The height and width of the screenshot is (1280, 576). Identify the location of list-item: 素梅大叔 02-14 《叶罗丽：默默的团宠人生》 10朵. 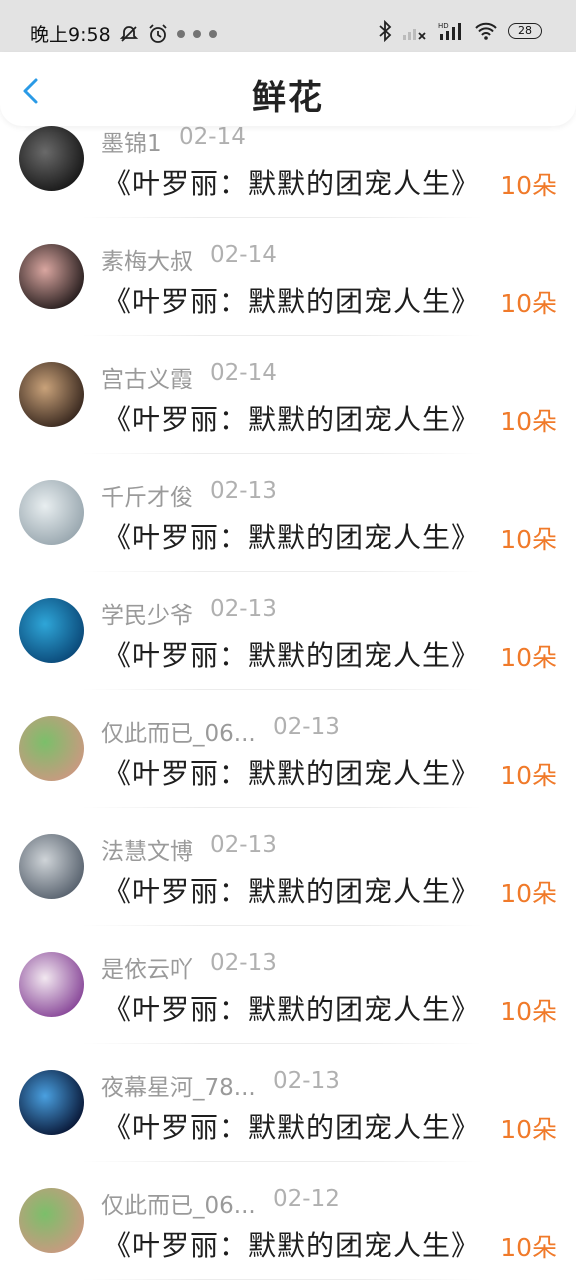
(288, 277).